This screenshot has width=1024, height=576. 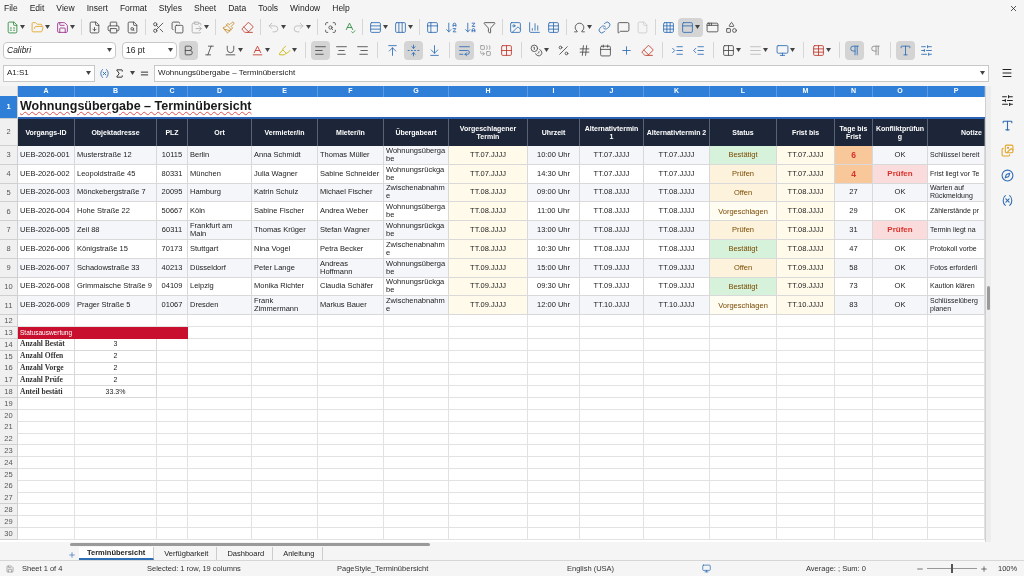 What do you see at coordinates (1007, 200) in the screenshot?
I see `functions-icon` at bounding box center [1007, 200].